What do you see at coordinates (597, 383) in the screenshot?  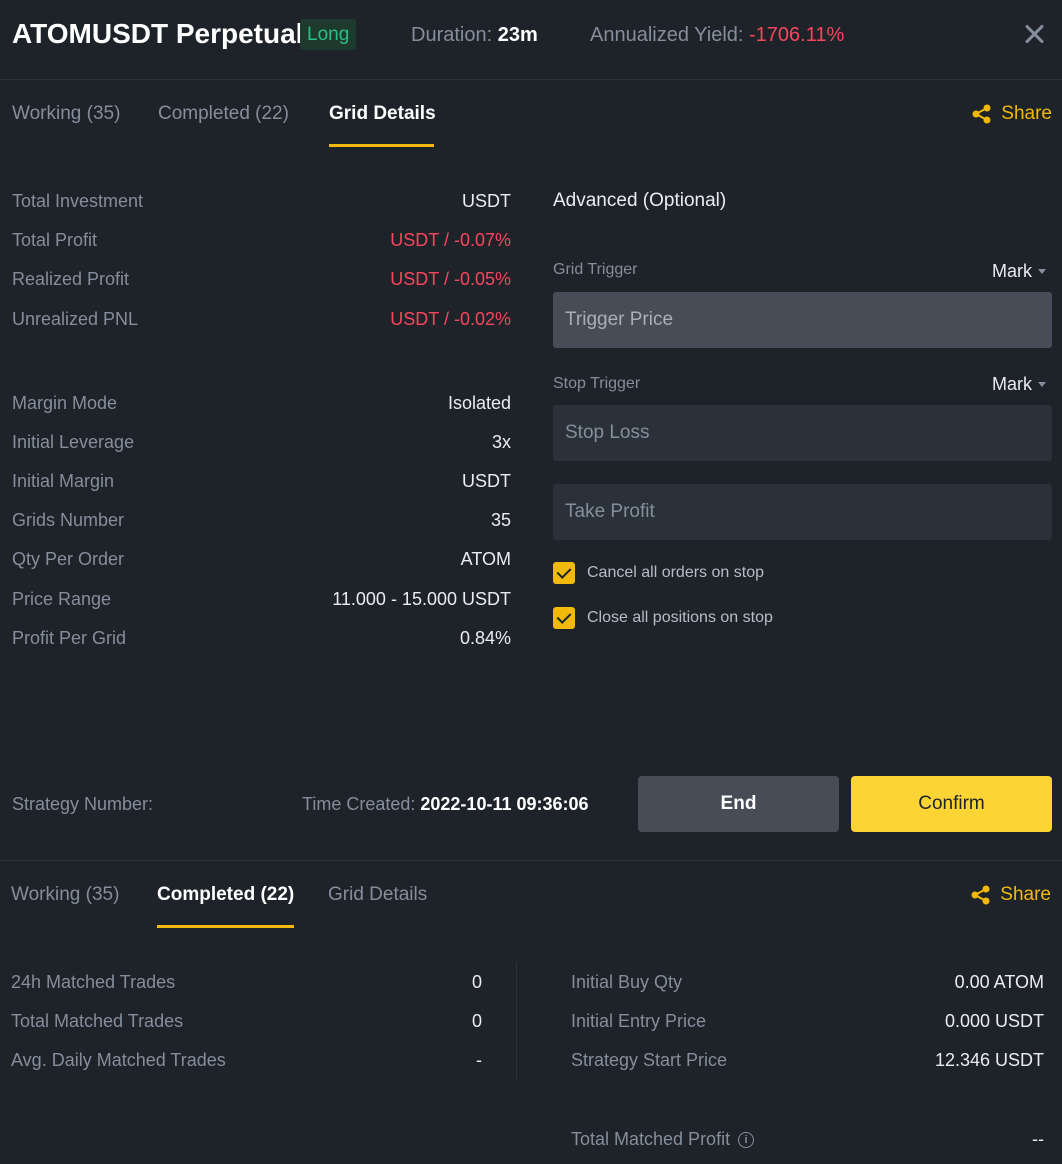 I see `stop-trigger-label: Stop Trigger` at bounding box center [597, 383].